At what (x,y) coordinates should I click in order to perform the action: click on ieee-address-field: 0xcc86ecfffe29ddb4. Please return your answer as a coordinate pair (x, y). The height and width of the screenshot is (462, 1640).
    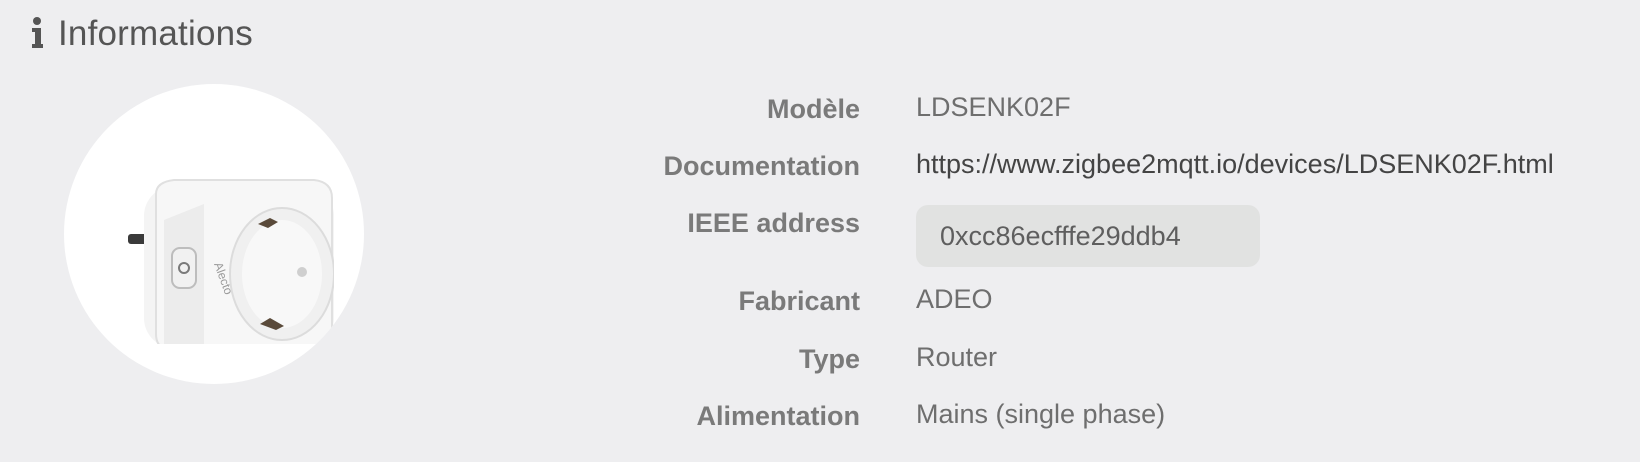
    Looking at the image, I should click on (1088, 236).